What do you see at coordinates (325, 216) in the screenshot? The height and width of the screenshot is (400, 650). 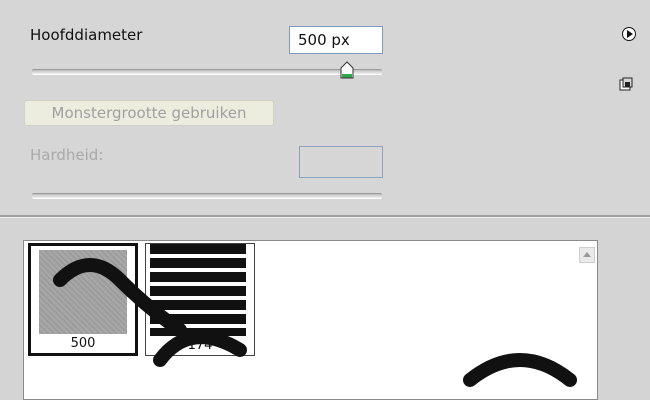 I see `panel-divider` at bounding box center [325, 216].